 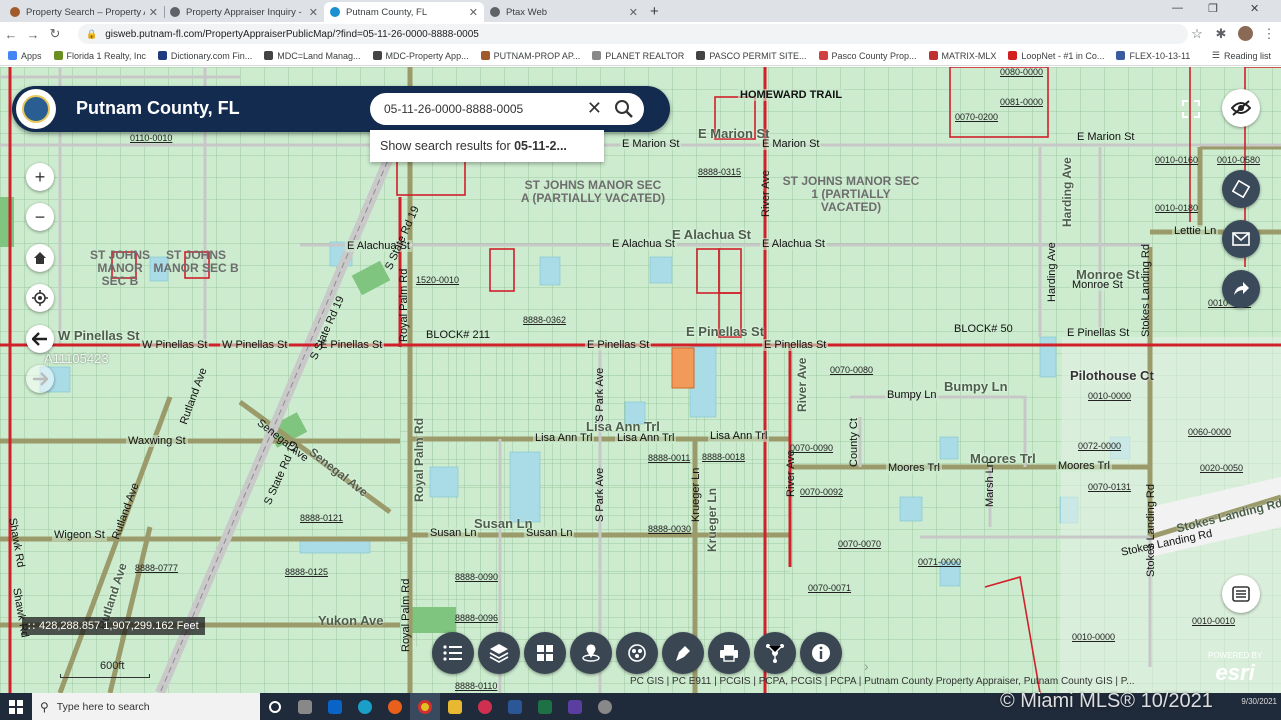 What do you see at coordinates (16, 706) in the screenshot?
I see `start-button` at bounding box center [16, 706].